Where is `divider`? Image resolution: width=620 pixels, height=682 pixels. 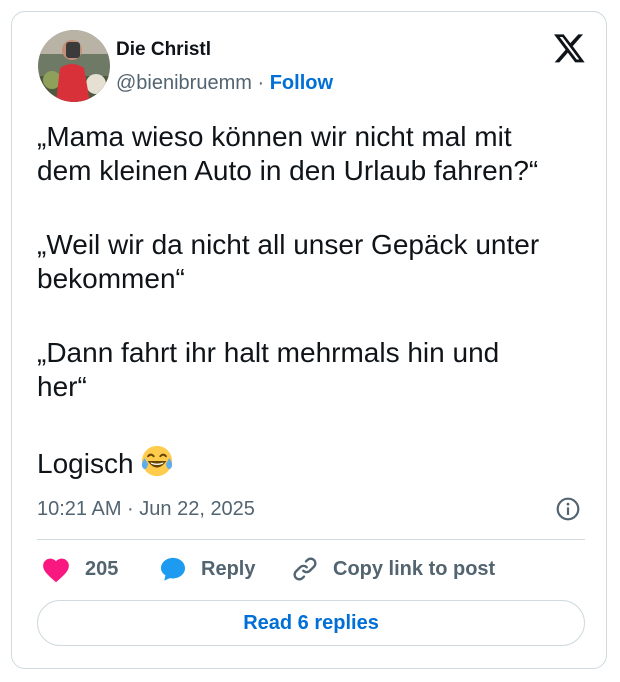
divider is located at coordinates (311, 539).